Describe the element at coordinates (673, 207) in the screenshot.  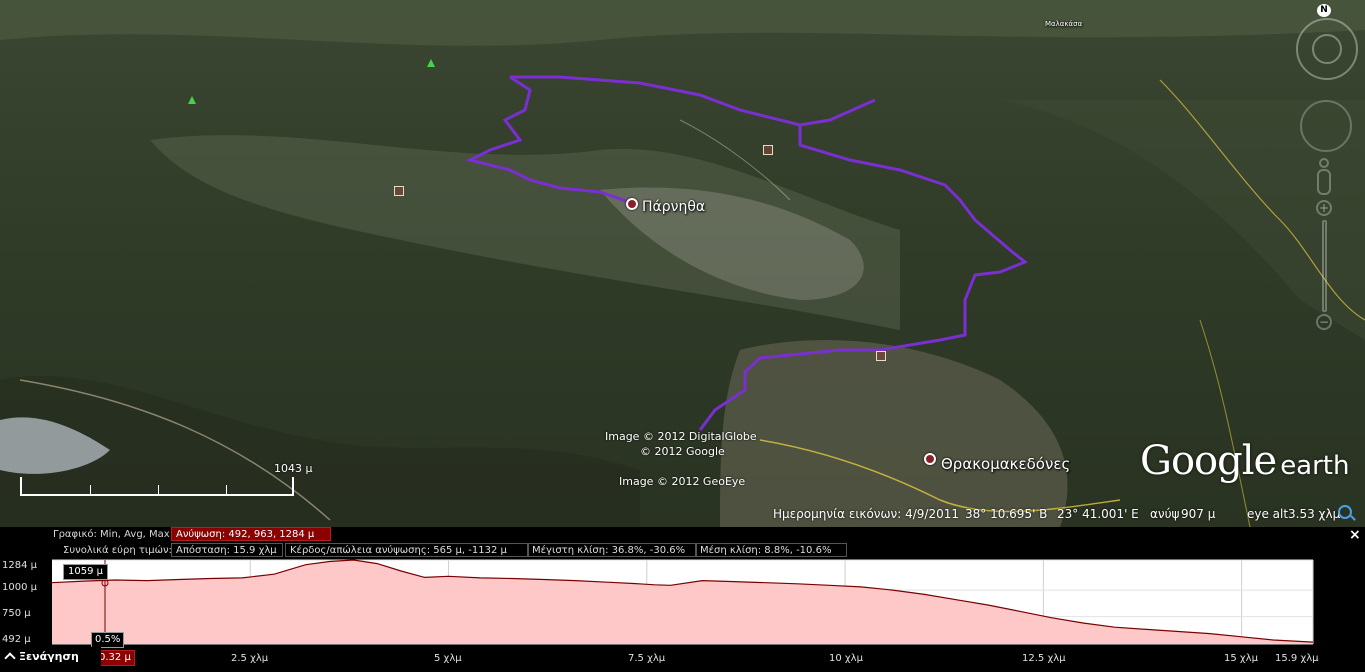
I see `place-label-parnitha: Πάρνηθα` at that location.